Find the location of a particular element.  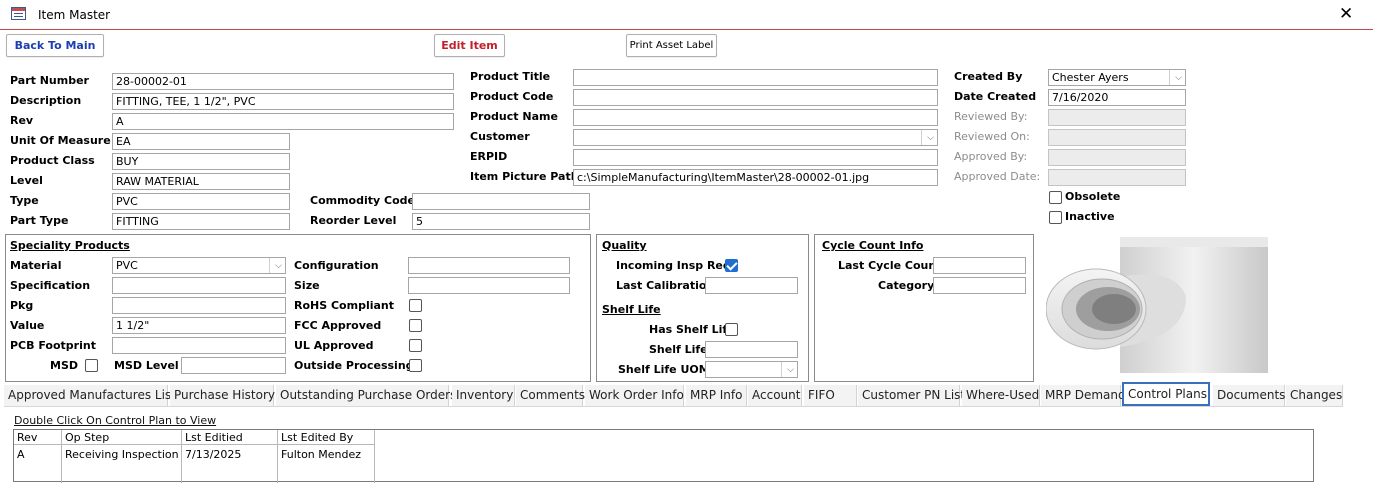

erpid-field is located at coordinates (755, 157).